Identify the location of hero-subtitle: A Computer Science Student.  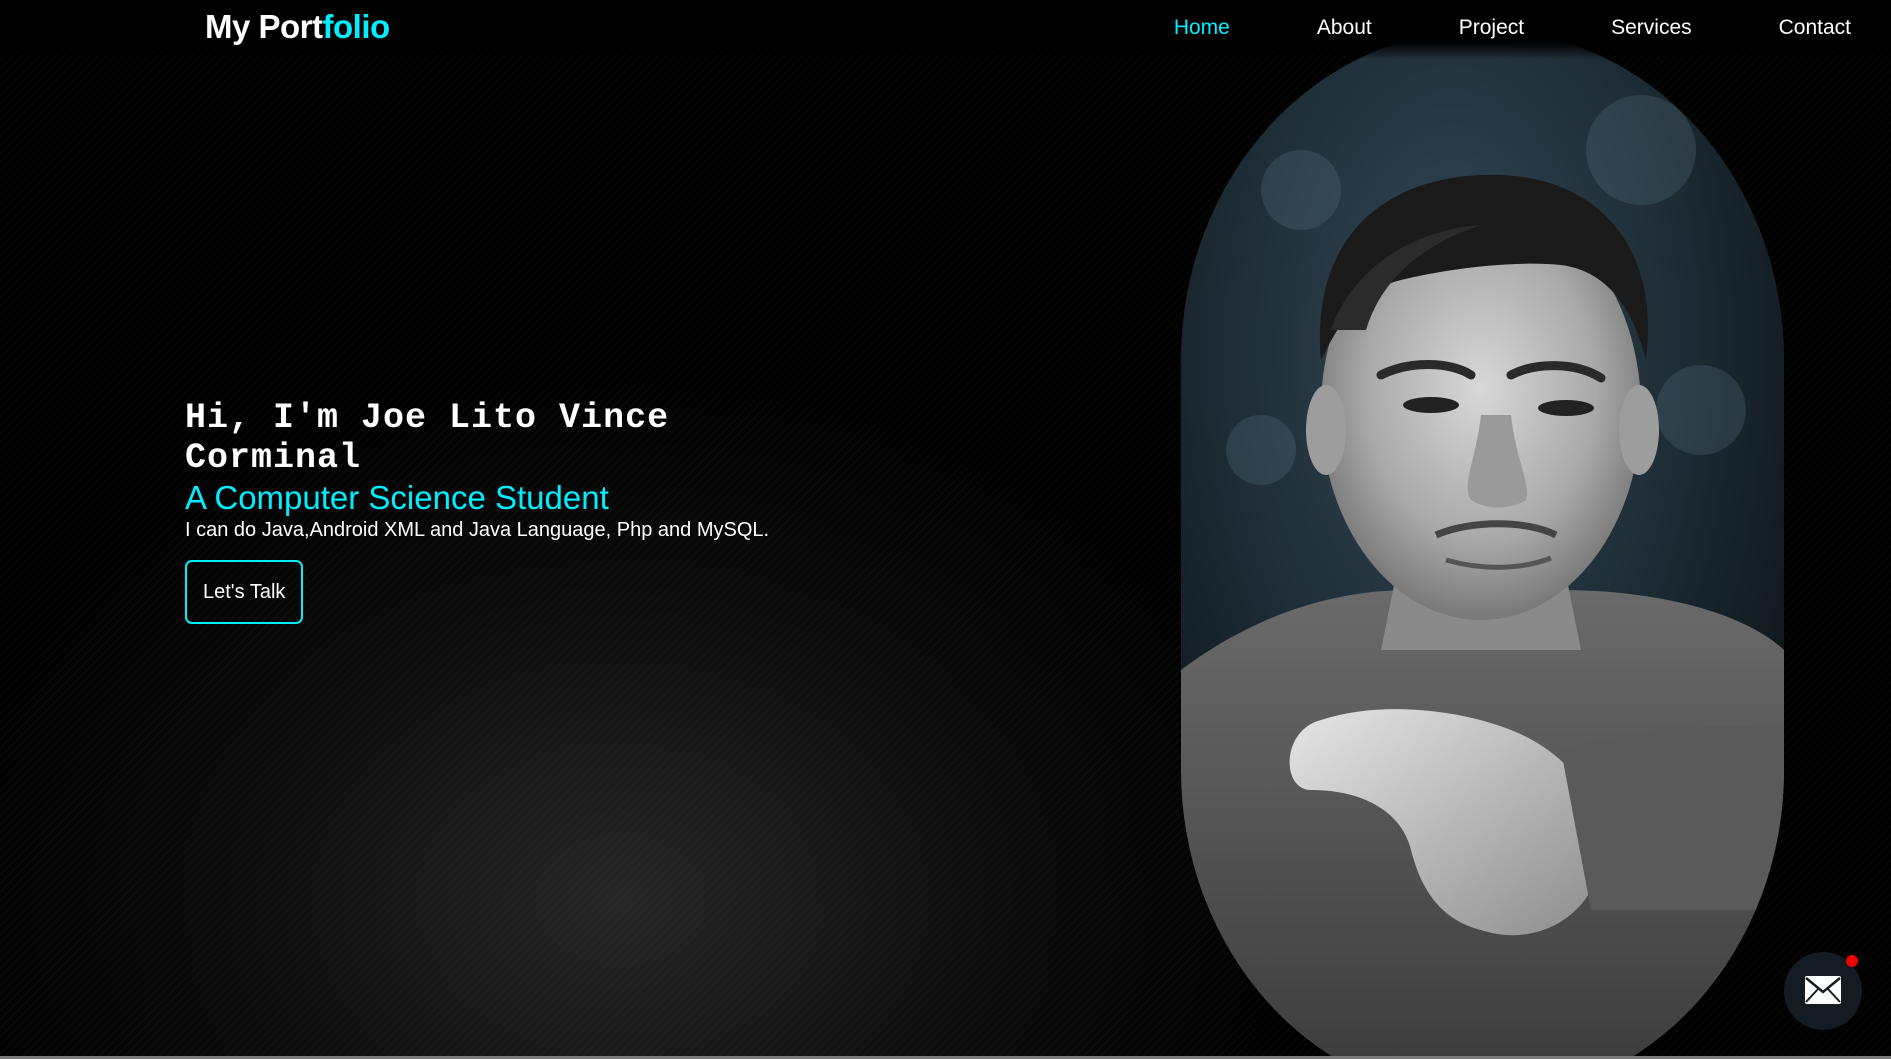
(397, 497).